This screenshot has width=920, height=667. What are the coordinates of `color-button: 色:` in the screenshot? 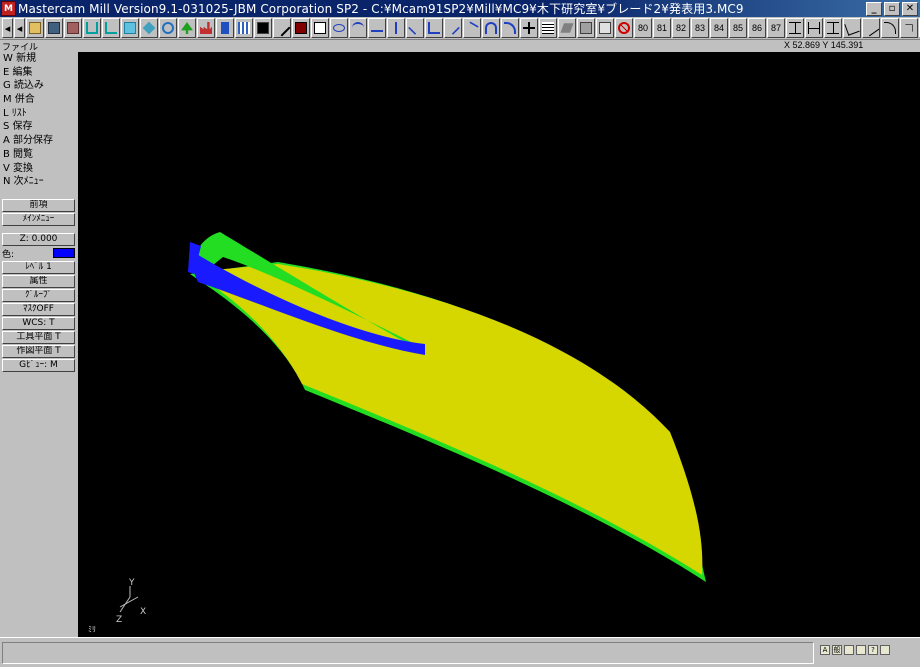 It's located at (38, 253).